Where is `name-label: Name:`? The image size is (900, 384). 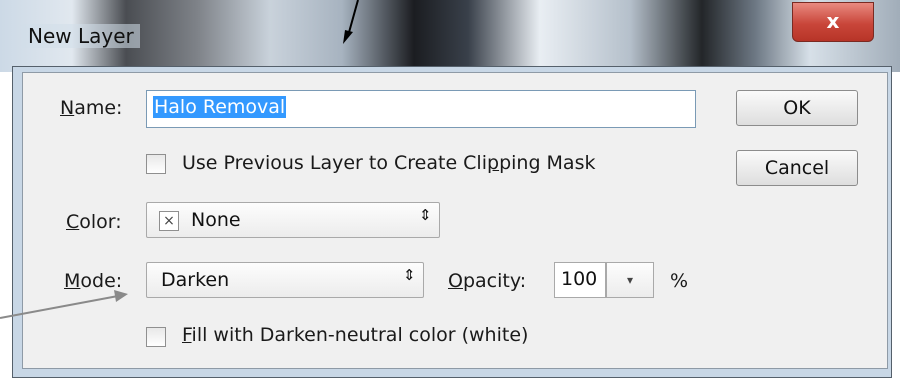 name-label: Name: is located at coordinates (91, 108).